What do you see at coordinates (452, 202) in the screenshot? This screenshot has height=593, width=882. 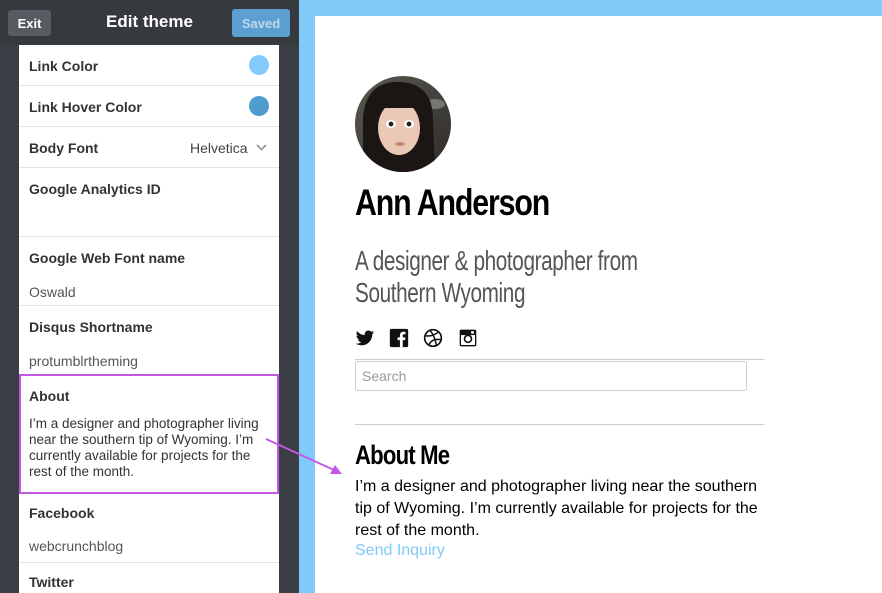 I see `profile-name: Ann Anderson` at bounding box center [452, 202].